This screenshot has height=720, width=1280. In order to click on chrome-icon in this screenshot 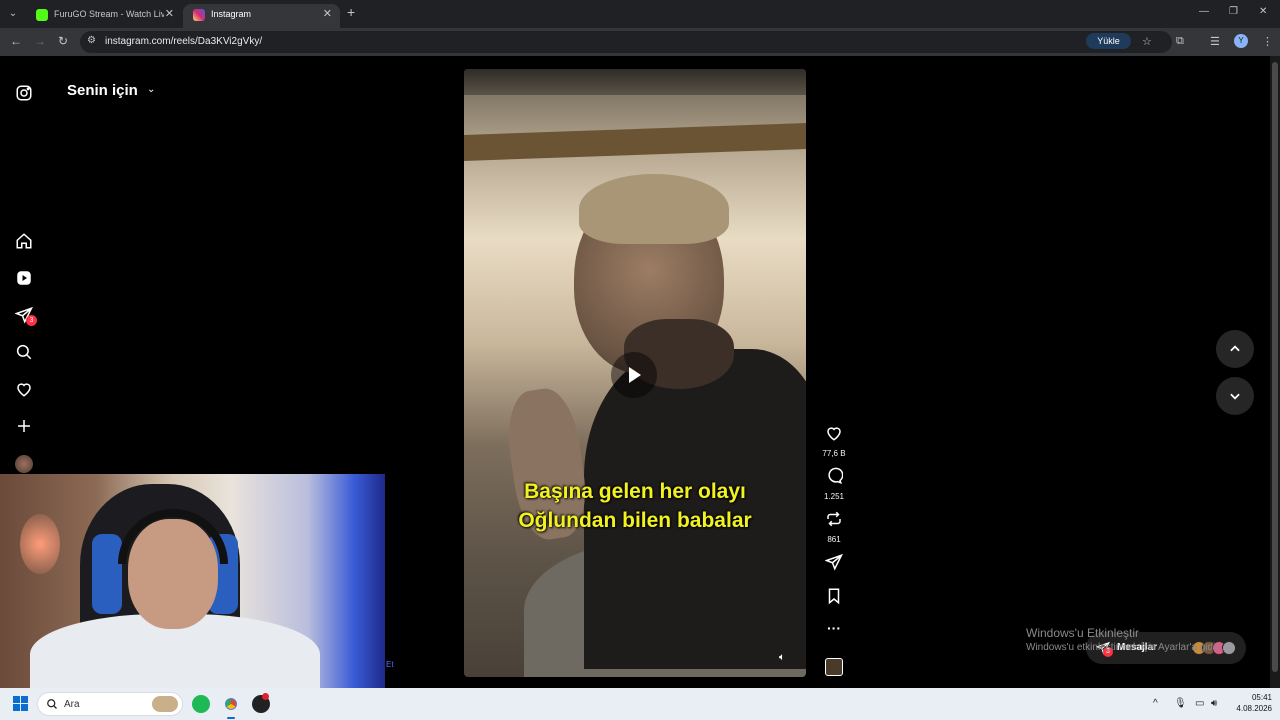, I will do `click(231, 704)`.